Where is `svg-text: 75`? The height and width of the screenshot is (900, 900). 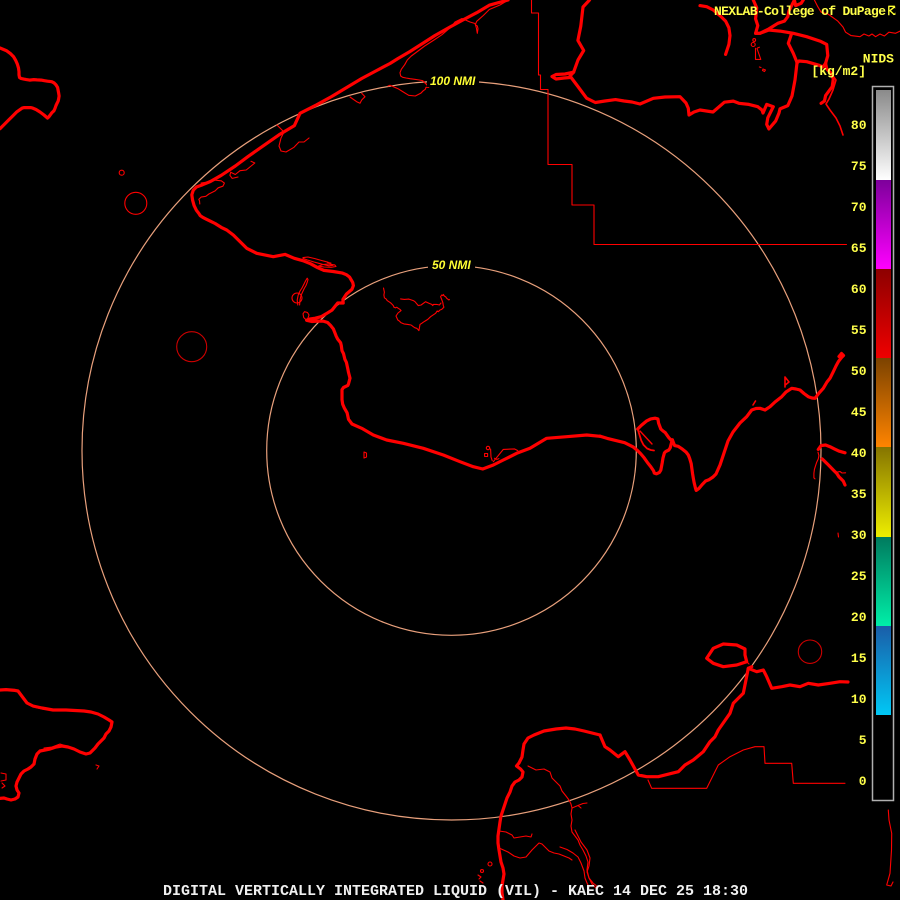 svg-text: 75 is located at coordinates (859, 166).